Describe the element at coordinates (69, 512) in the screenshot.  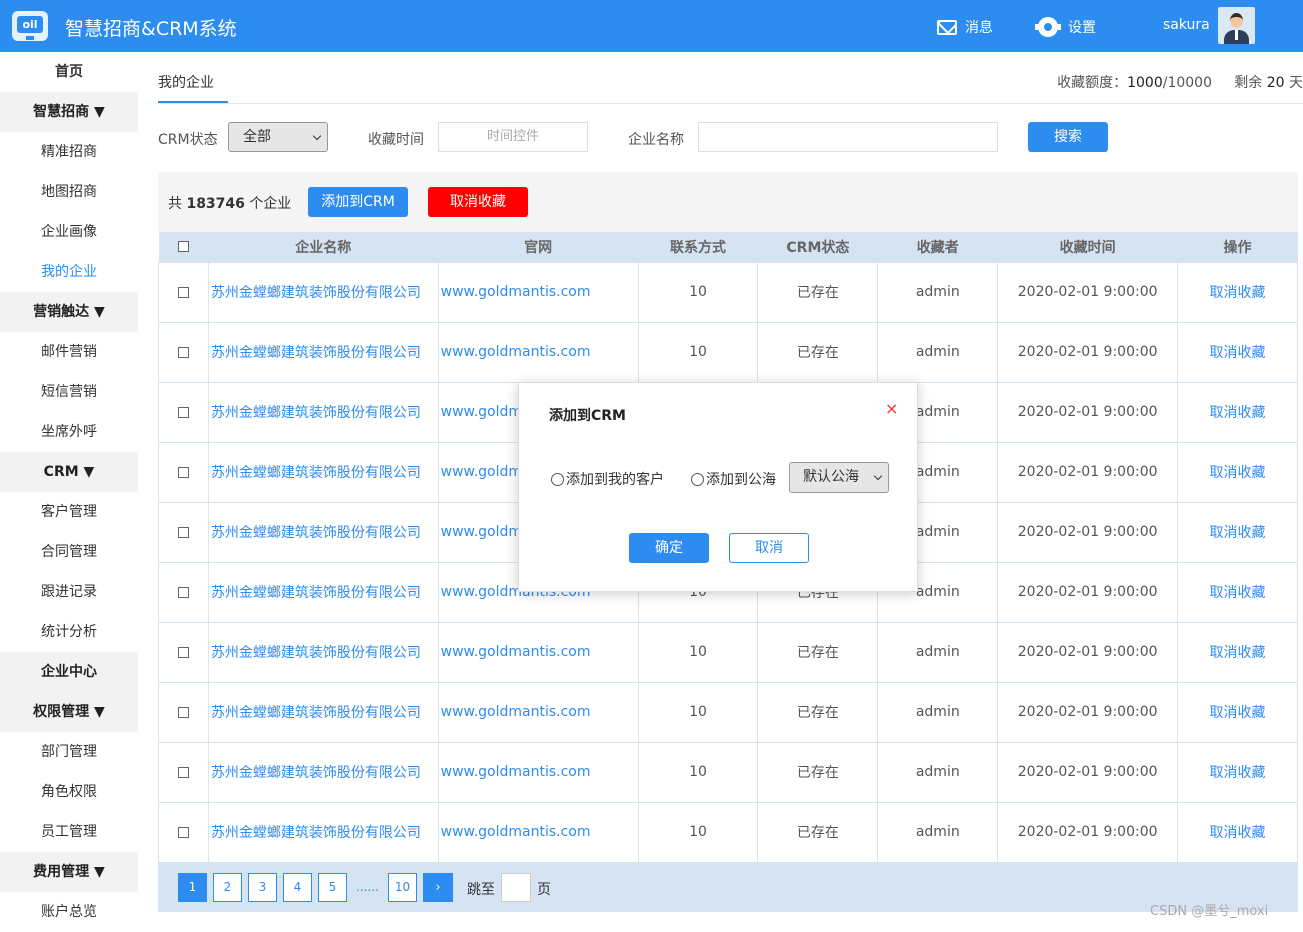
I see `sidebar-item-11: 客户管理` at that location.